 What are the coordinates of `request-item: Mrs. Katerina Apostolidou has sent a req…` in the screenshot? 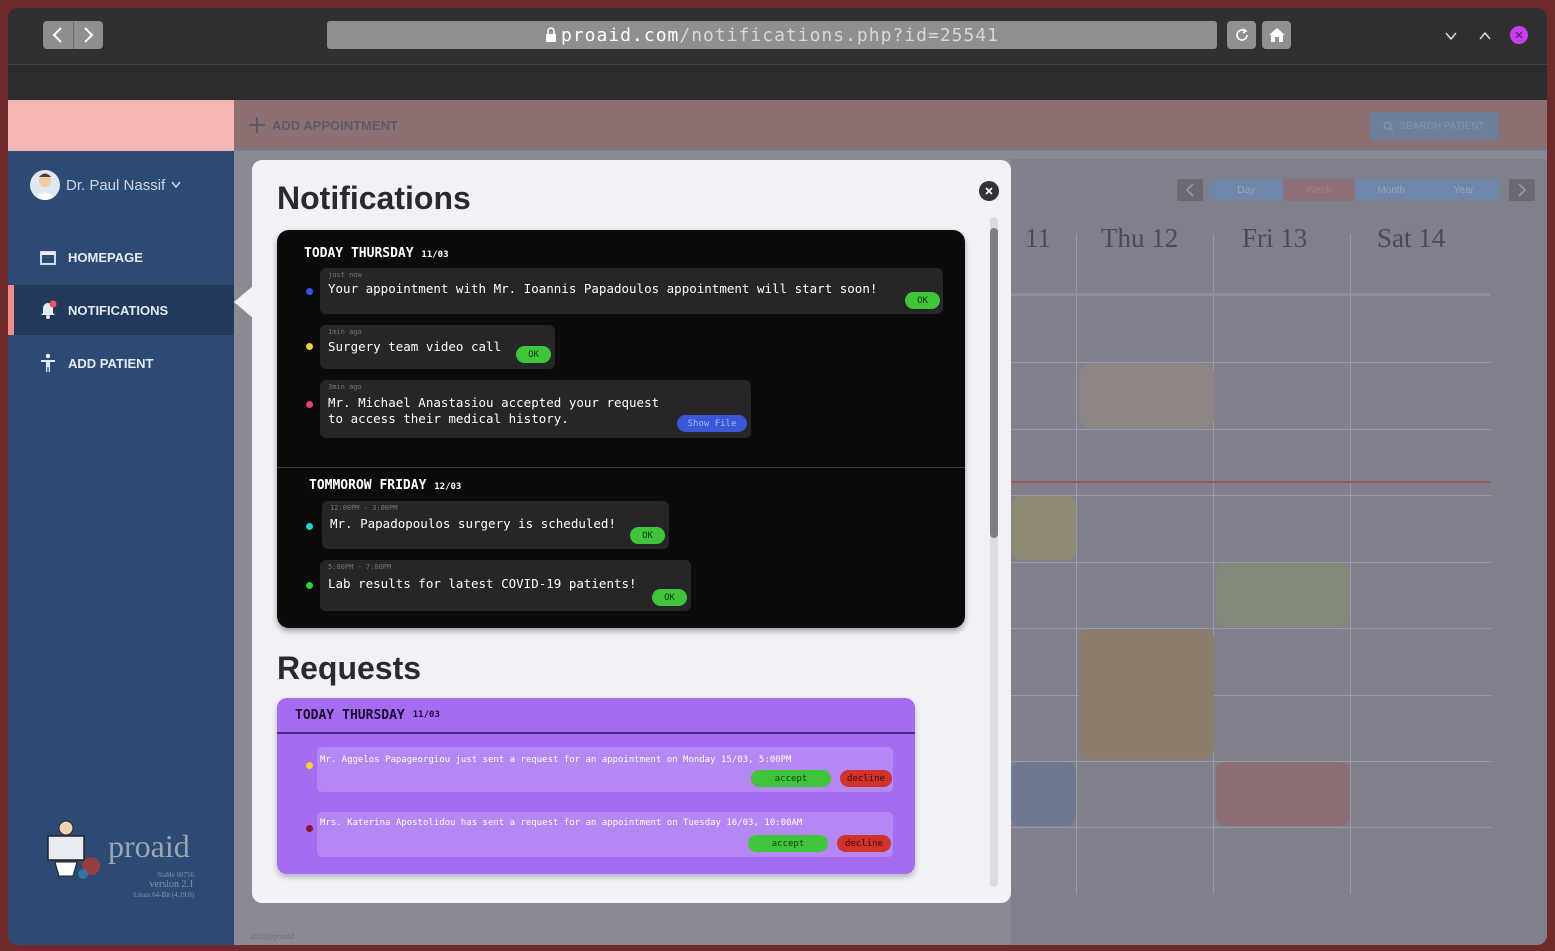 It's located at (605, 834).